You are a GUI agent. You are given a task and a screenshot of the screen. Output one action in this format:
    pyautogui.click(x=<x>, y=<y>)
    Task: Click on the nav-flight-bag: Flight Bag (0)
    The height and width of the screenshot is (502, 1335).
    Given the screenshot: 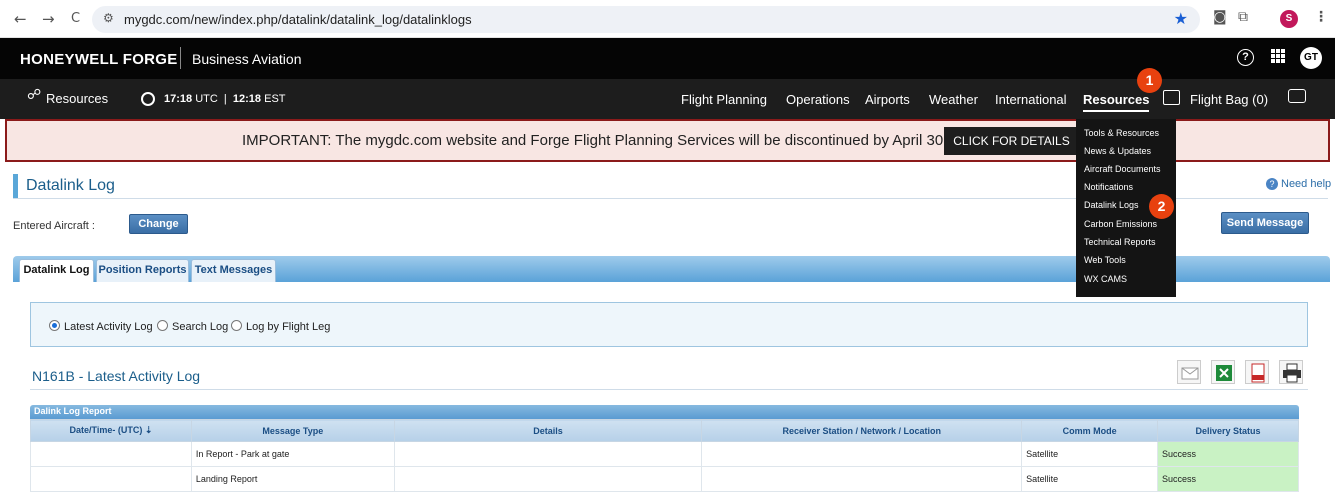 What is the action you would take?
    pyautogui.click(x=1229, y=99)
    